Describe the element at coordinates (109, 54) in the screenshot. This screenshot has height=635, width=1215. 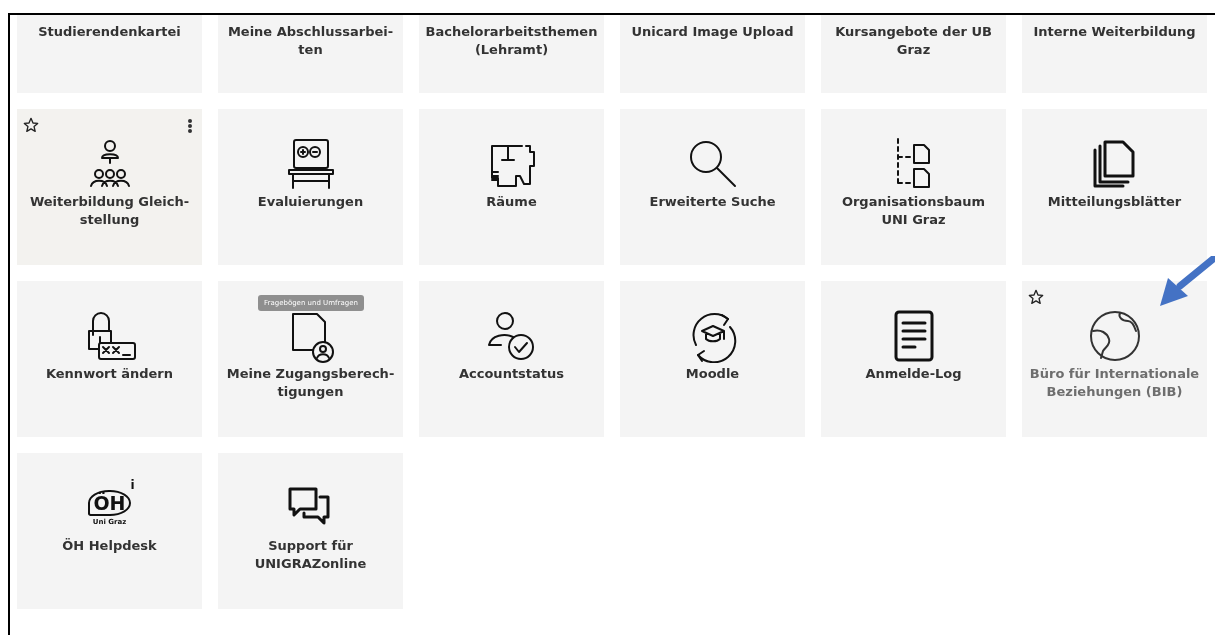
I see `app-tile: Studierendenkartei` at that location.